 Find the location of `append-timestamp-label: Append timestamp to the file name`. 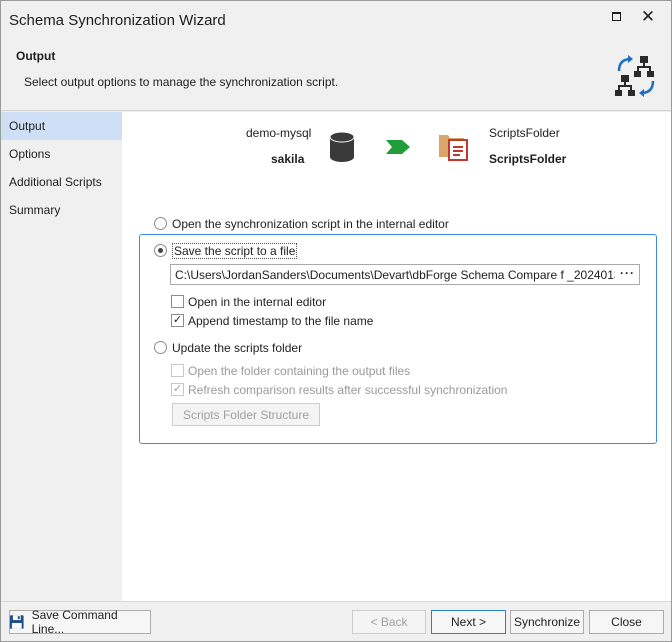

append-timestamp-label: Append timestamp to the file name is located at coordinates (280, 321).